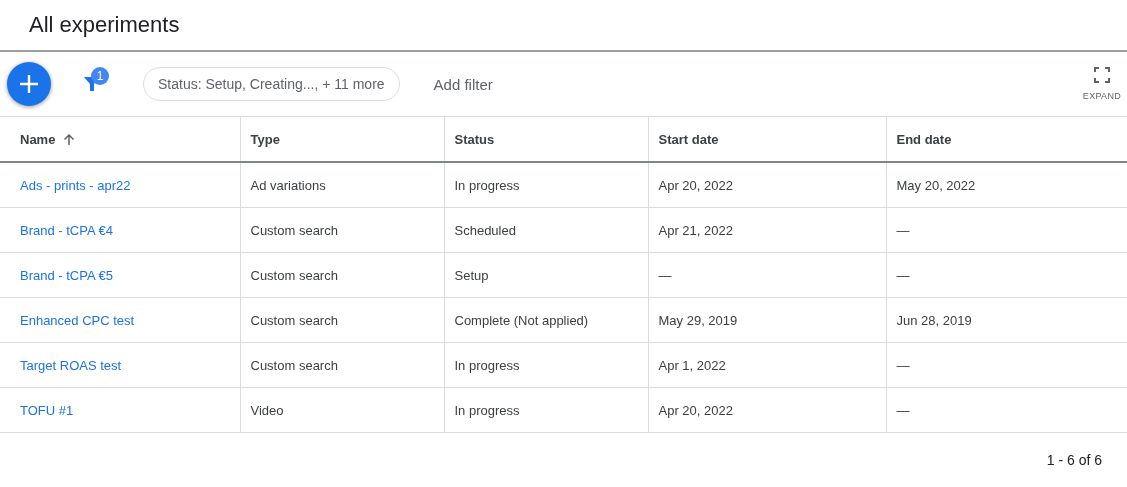 Image resolution: width=1127 pixels, height=487 pixels. I want to click on pagination-label: 1 - 6 of 6, so click(1074, 460).